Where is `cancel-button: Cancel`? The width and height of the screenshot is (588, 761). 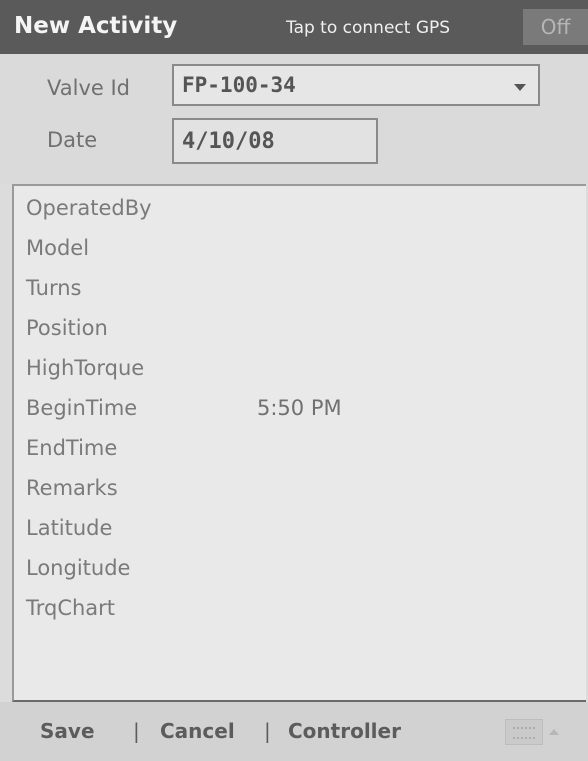 cancel-button: Cancel is located at coordinates (197, 731).